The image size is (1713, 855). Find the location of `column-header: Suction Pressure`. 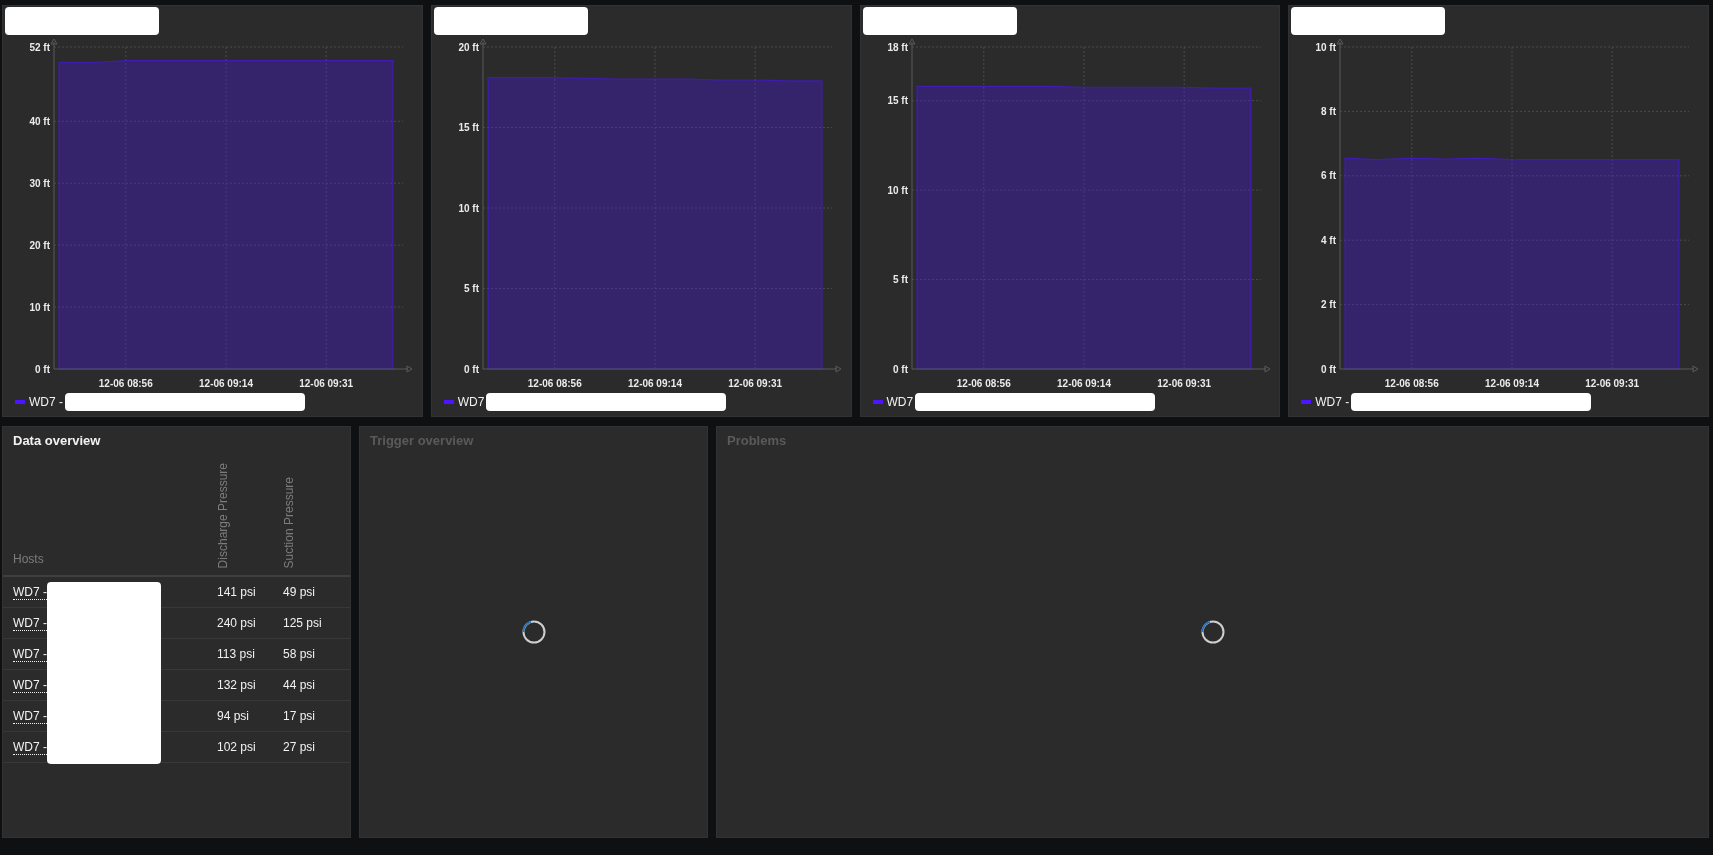

column-header: Suction Pressure is located at coordinates (289, 522).